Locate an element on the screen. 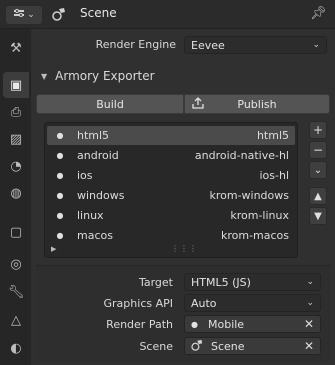 This screenshot has height=365, width=335. wrench-icon: 🔧︎ is located at coordinates (16, 292).